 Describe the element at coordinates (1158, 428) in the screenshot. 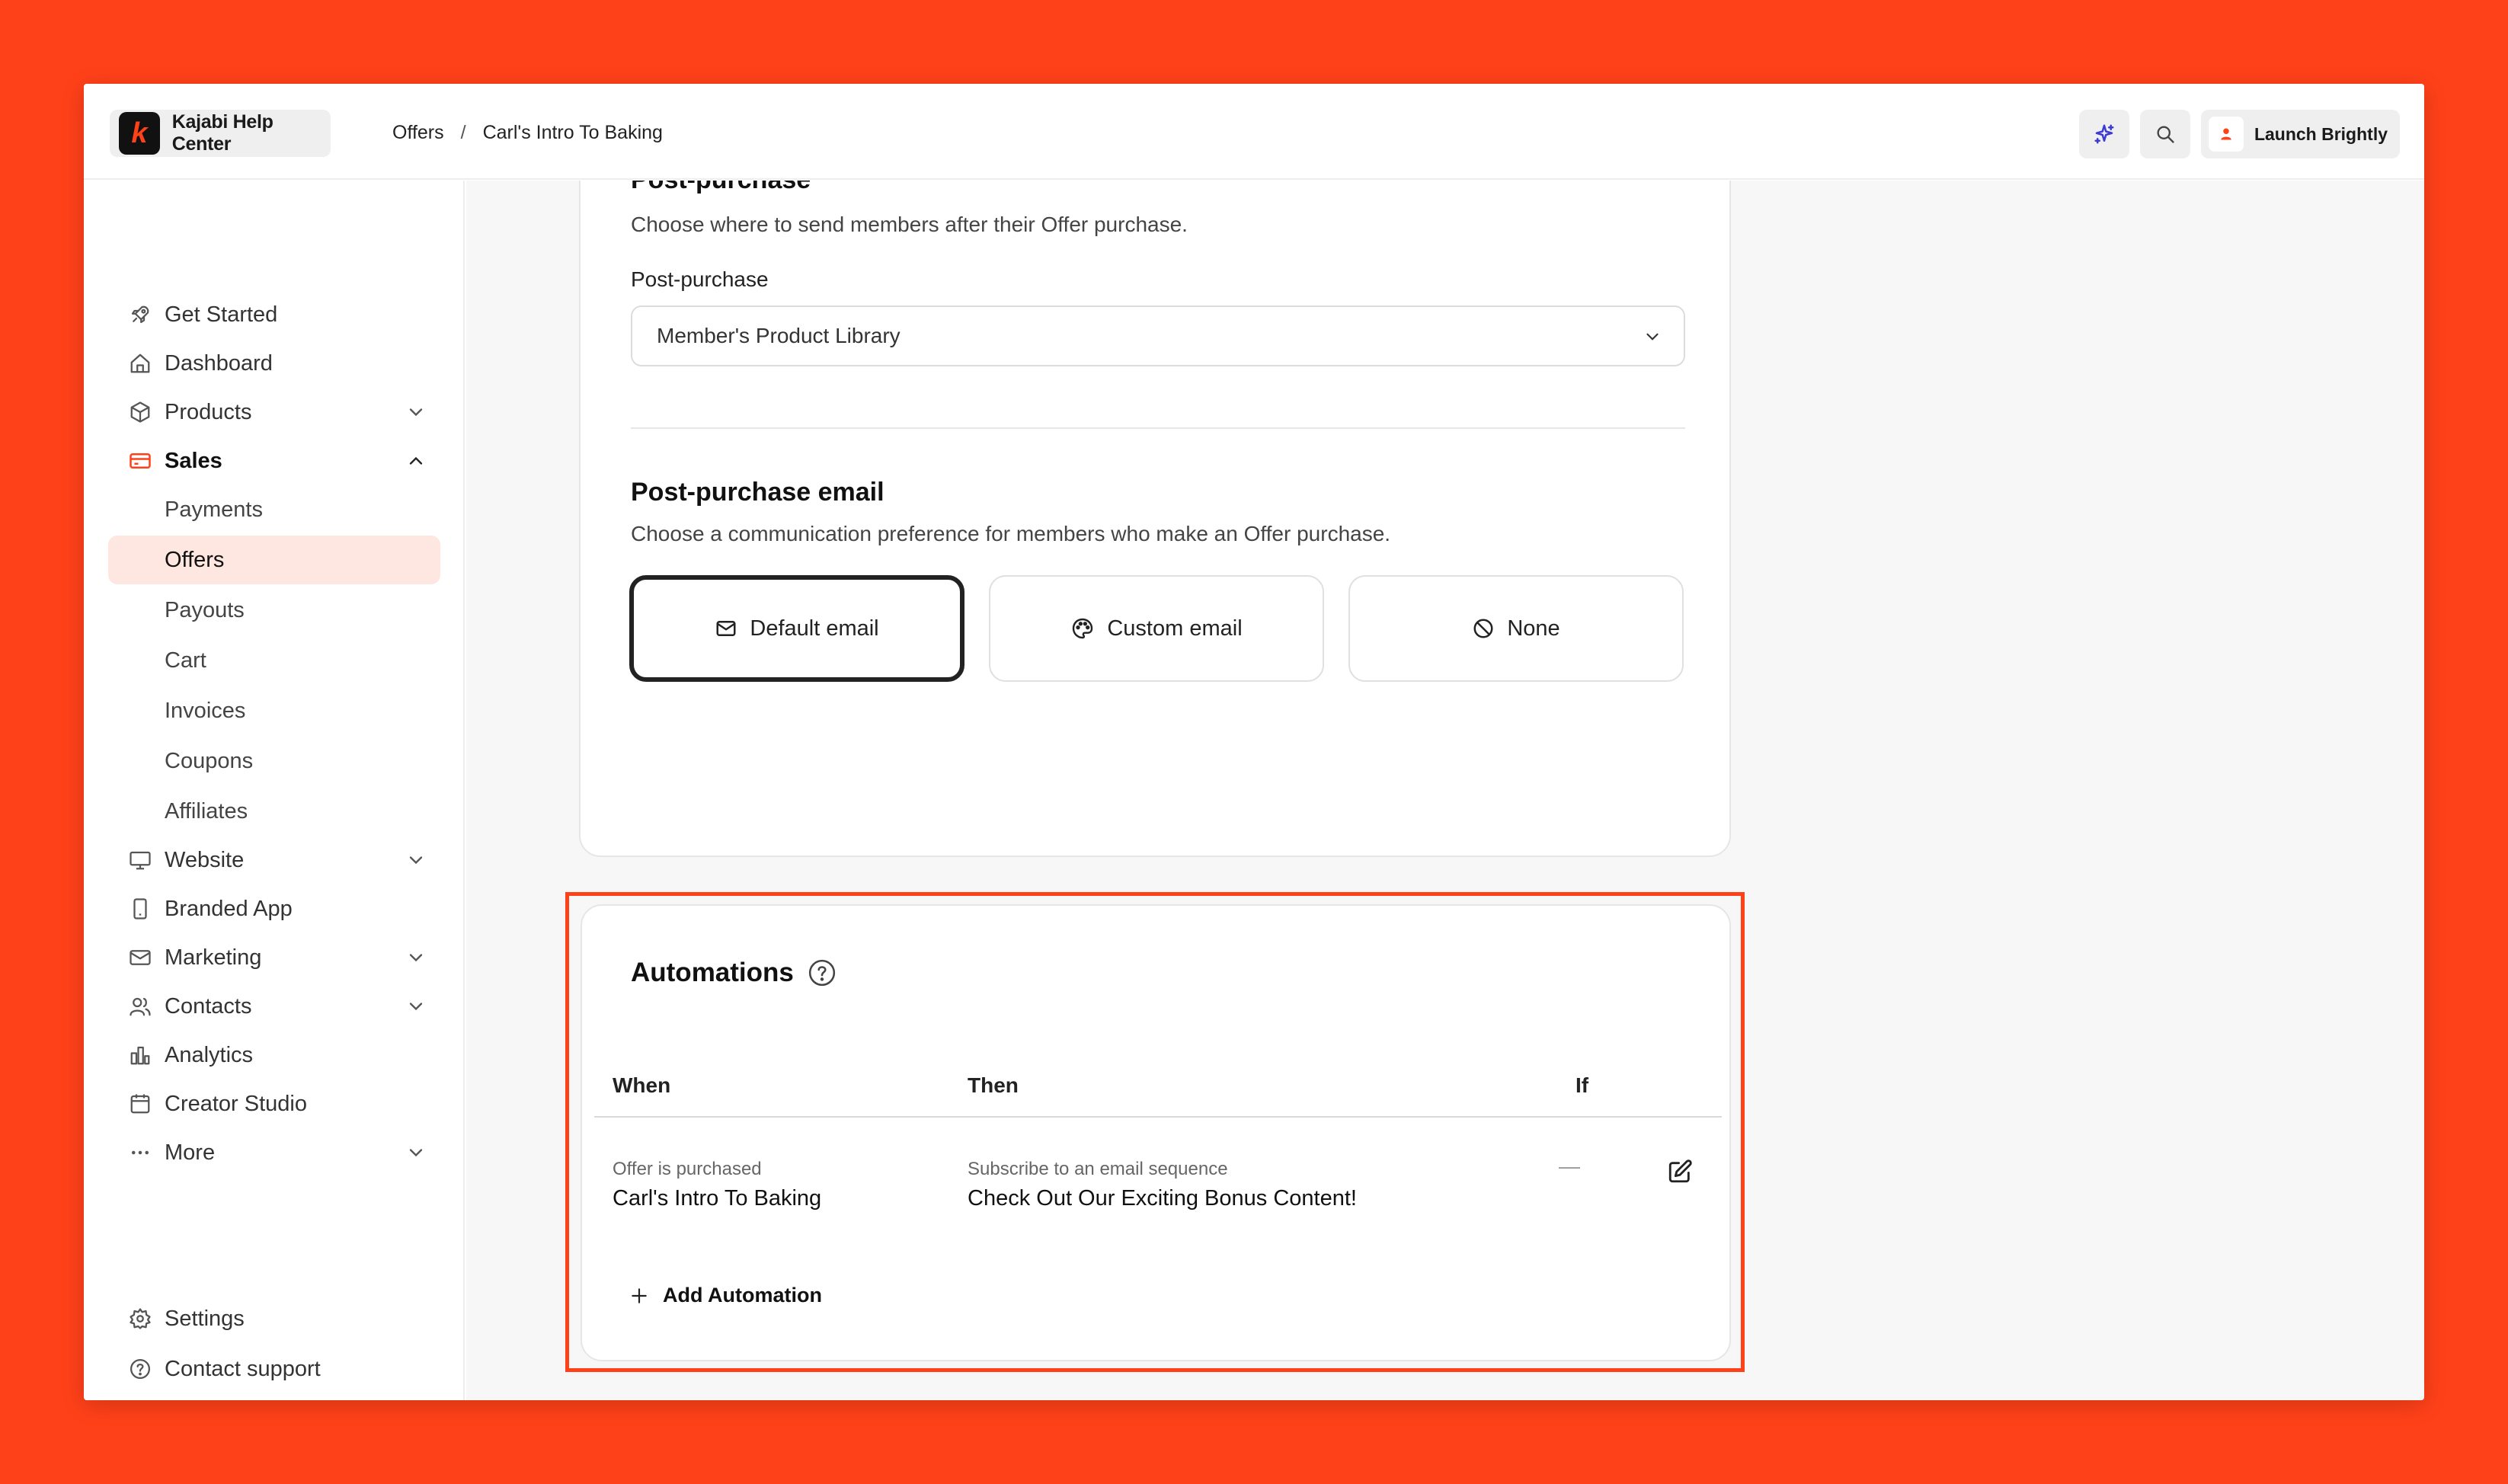

I see `section-divider` at that location.